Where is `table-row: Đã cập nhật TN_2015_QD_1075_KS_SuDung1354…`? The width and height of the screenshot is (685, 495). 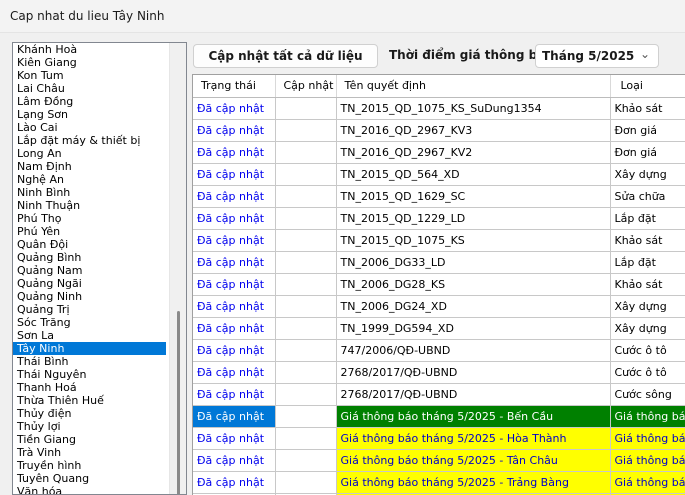 table-row: Đã cập nhật TN_2015_QD_1075_KS_SuDung1354… is located at coordinates (439, 108).